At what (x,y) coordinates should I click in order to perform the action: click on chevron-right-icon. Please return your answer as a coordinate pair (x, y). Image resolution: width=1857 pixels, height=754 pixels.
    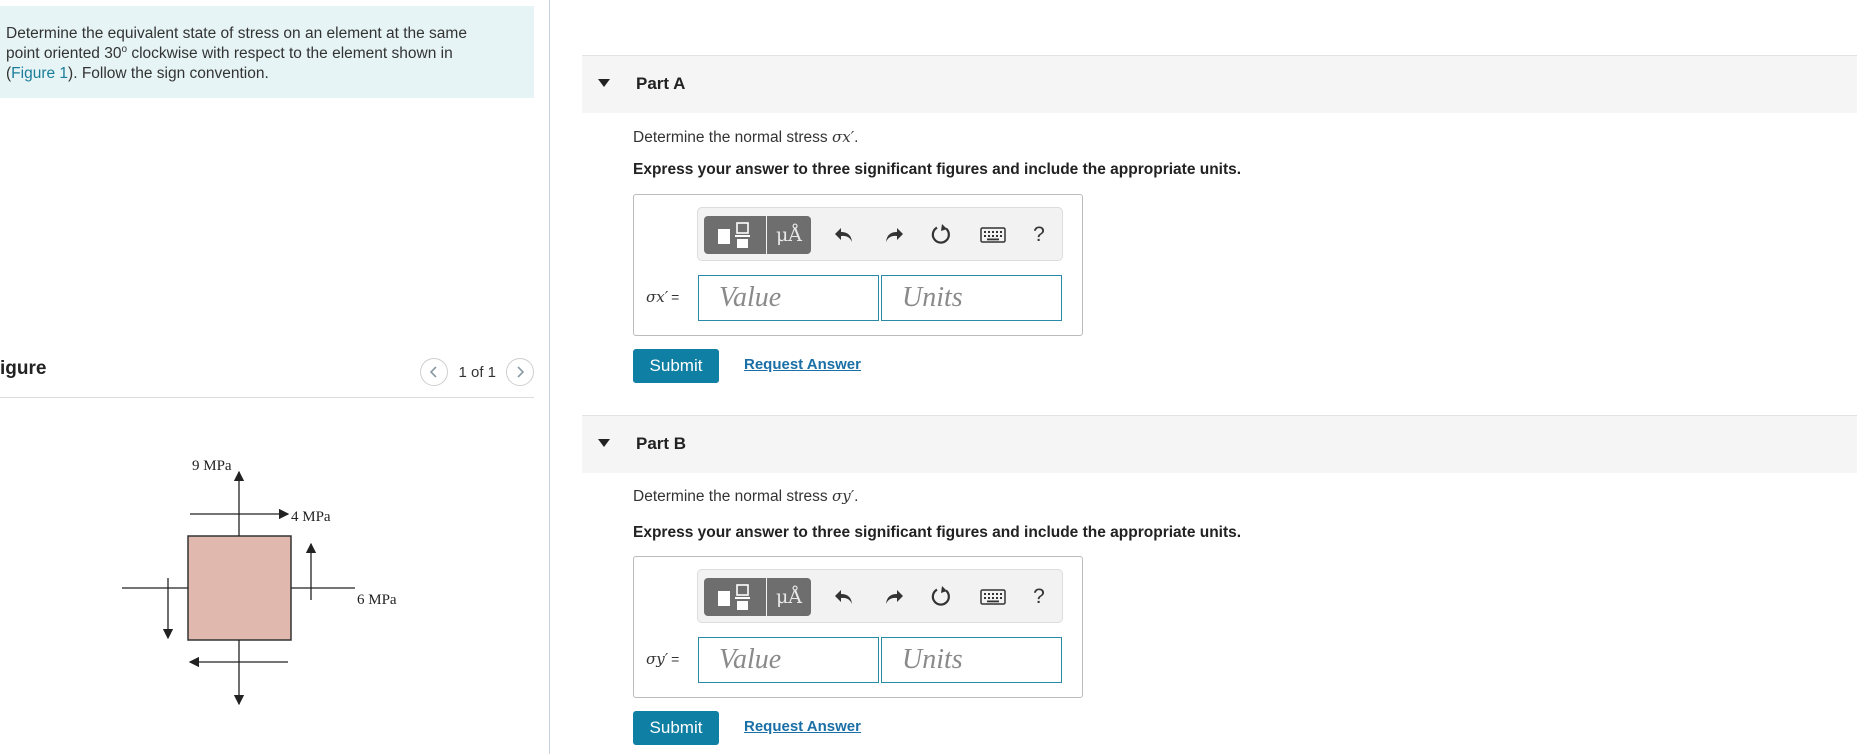
    Looking at the image, I should click on (521, 372).